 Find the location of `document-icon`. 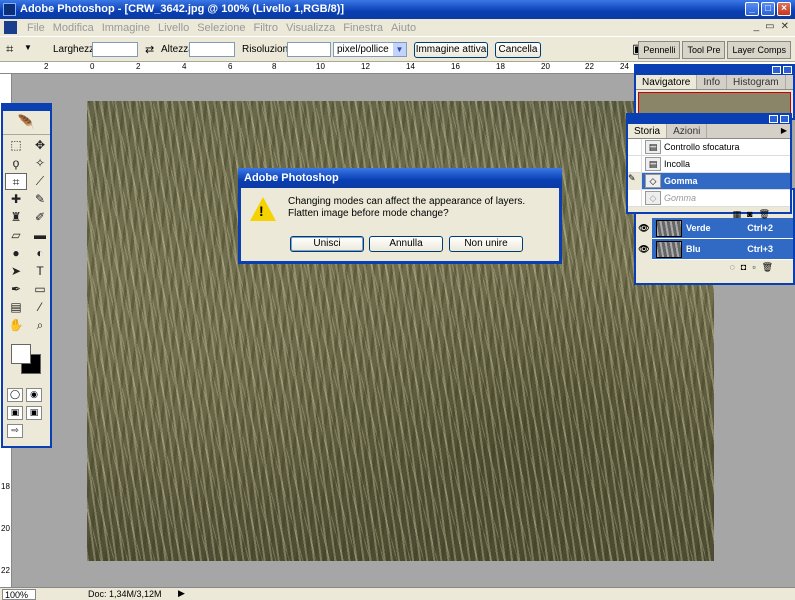

document-icon is located at coordinates (10, 27).